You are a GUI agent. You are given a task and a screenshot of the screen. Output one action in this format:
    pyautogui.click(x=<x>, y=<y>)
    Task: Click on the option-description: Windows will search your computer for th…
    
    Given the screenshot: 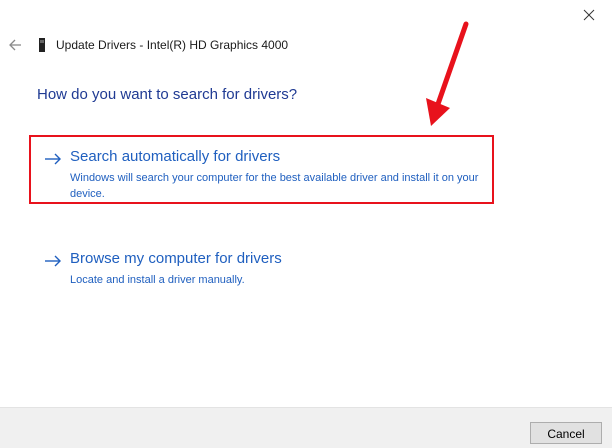 What is the action you would take?
    pyautogui.click(x=274, y=186)
    